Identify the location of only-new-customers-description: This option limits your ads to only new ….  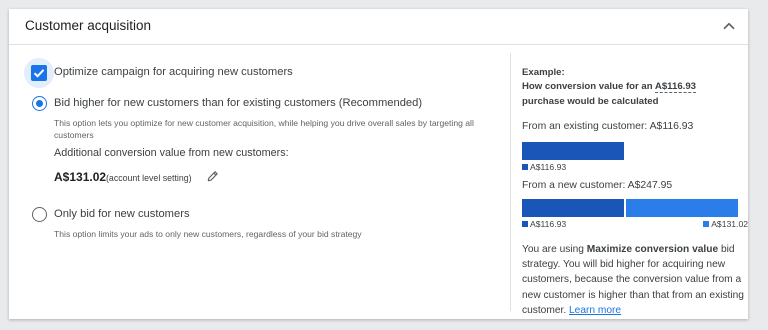
(208, 234).